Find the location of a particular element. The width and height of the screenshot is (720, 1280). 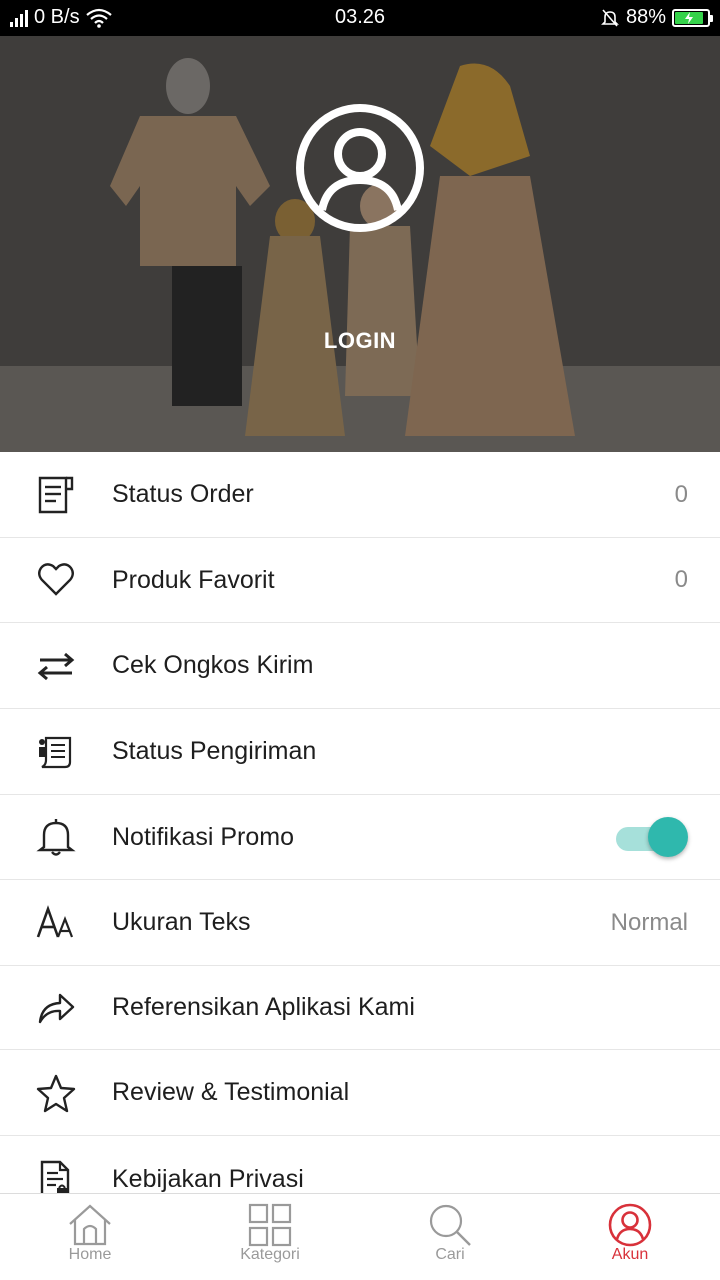

order-list-icon is located at coordinates (56, 495).